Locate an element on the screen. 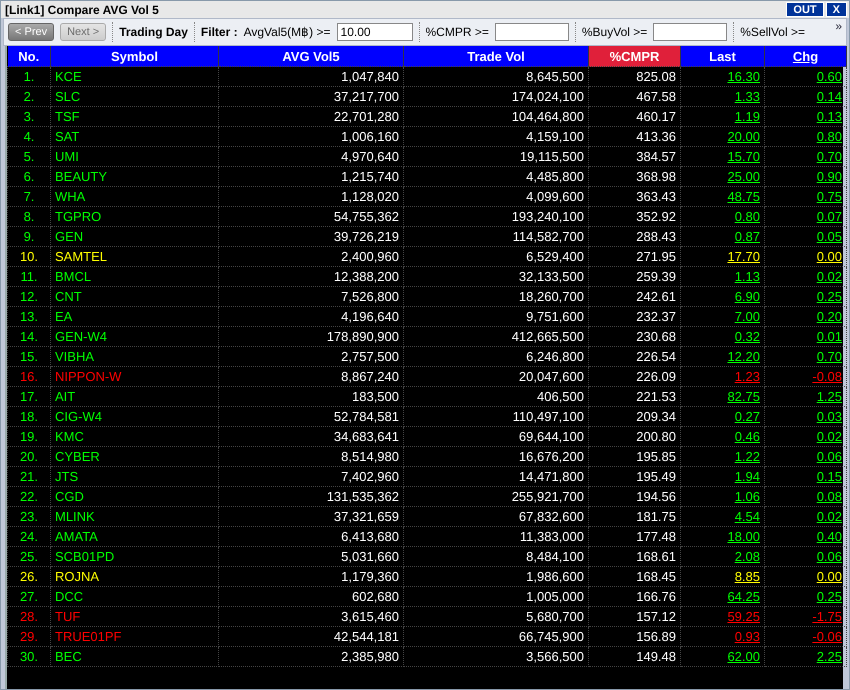  chg-link: 0.03 is located at coordinates (829, 416).